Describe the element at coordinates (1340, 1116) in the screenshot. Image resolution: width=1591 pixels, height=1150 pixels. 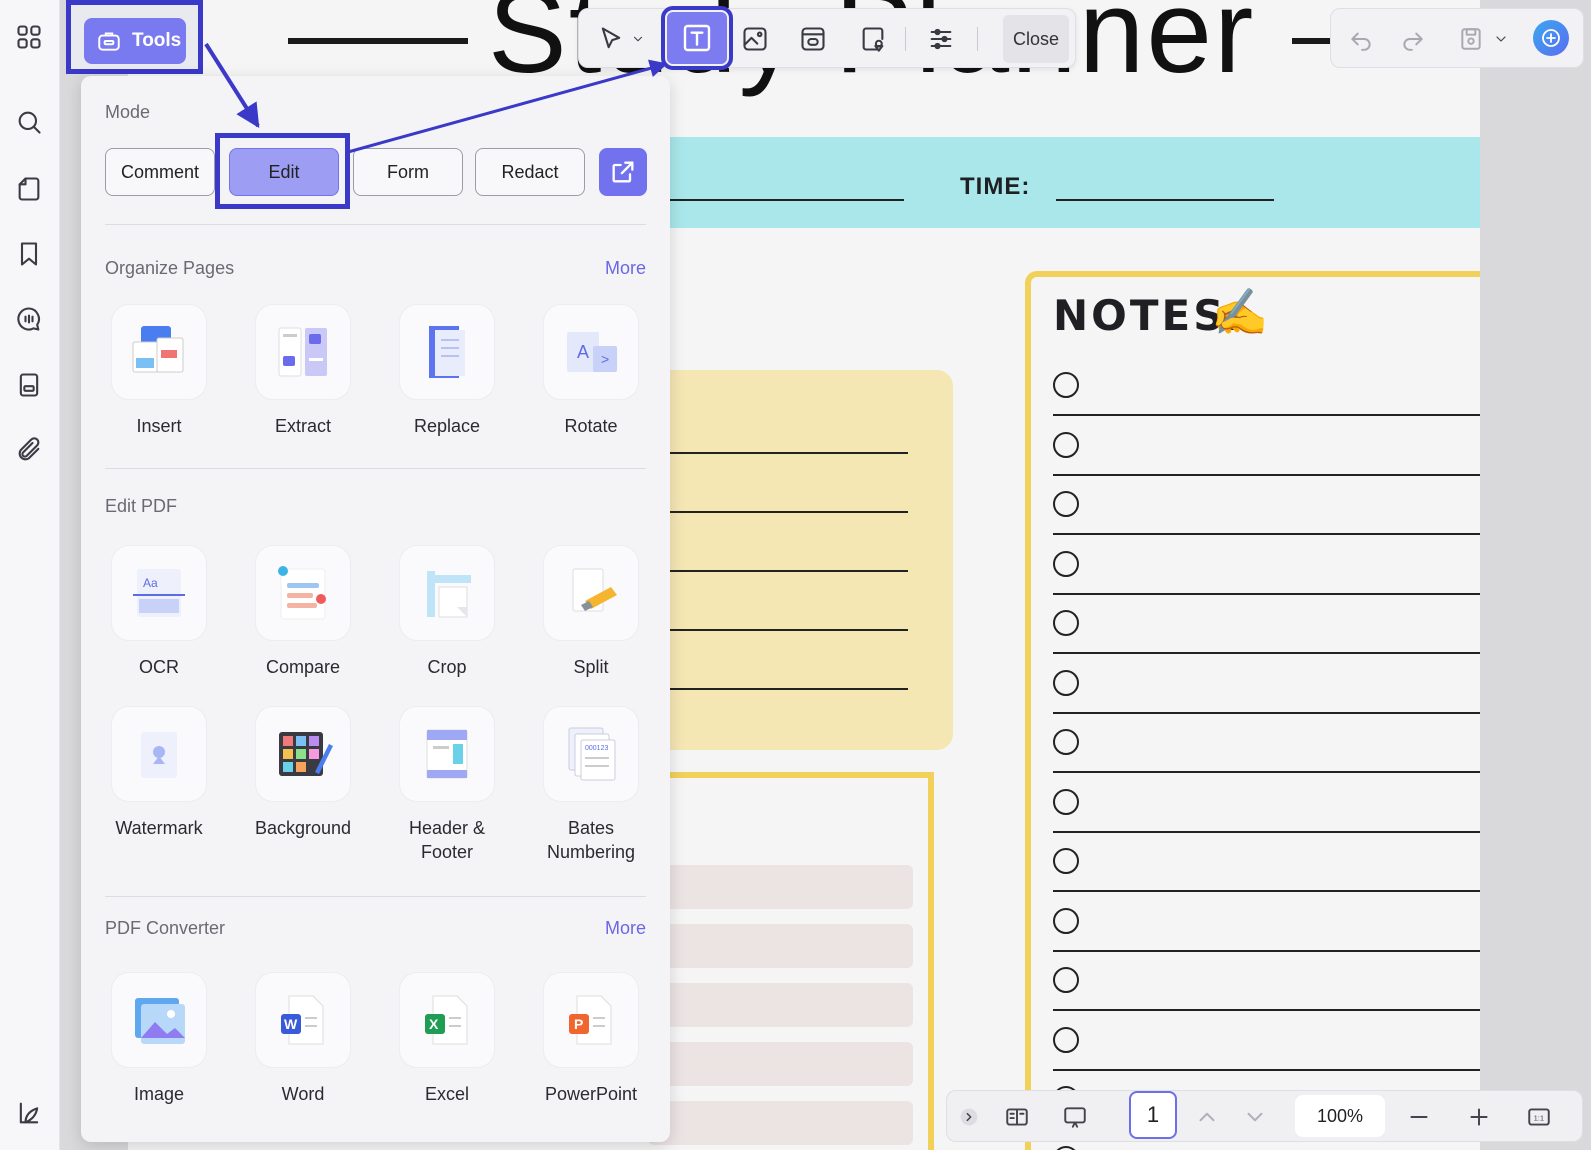
I see `zoom-level: 100%` at that location.